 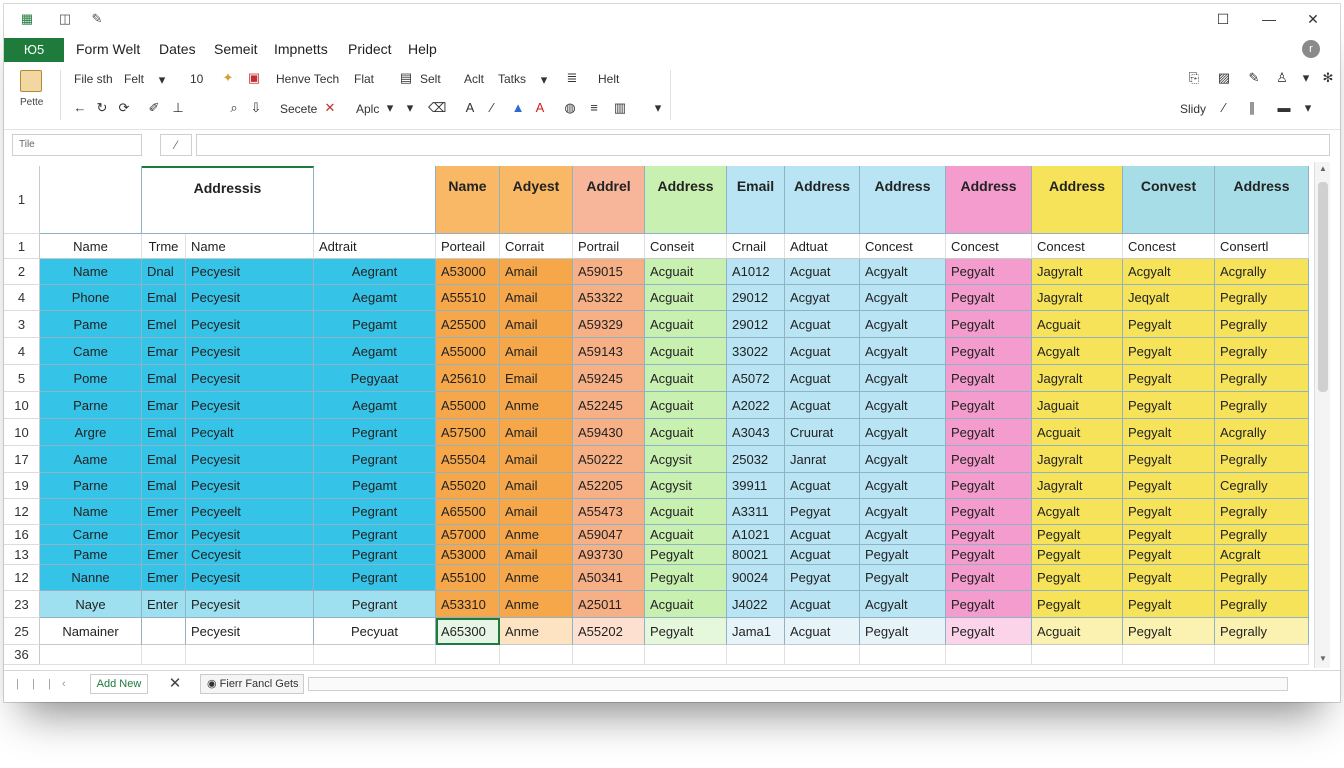 What do you see at coordinates (102, 108) in the screenshot?
I see `redo-icon: ↻` at bounding box center [102, 108].